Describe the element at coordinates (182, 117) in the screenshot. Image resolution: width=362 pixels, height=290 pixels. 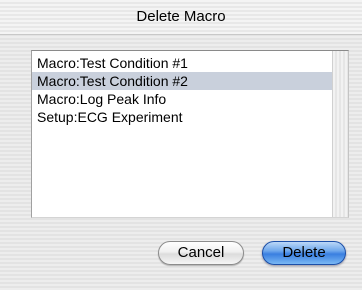
I see `list-item: Setup:ECG Experiment` at that location.